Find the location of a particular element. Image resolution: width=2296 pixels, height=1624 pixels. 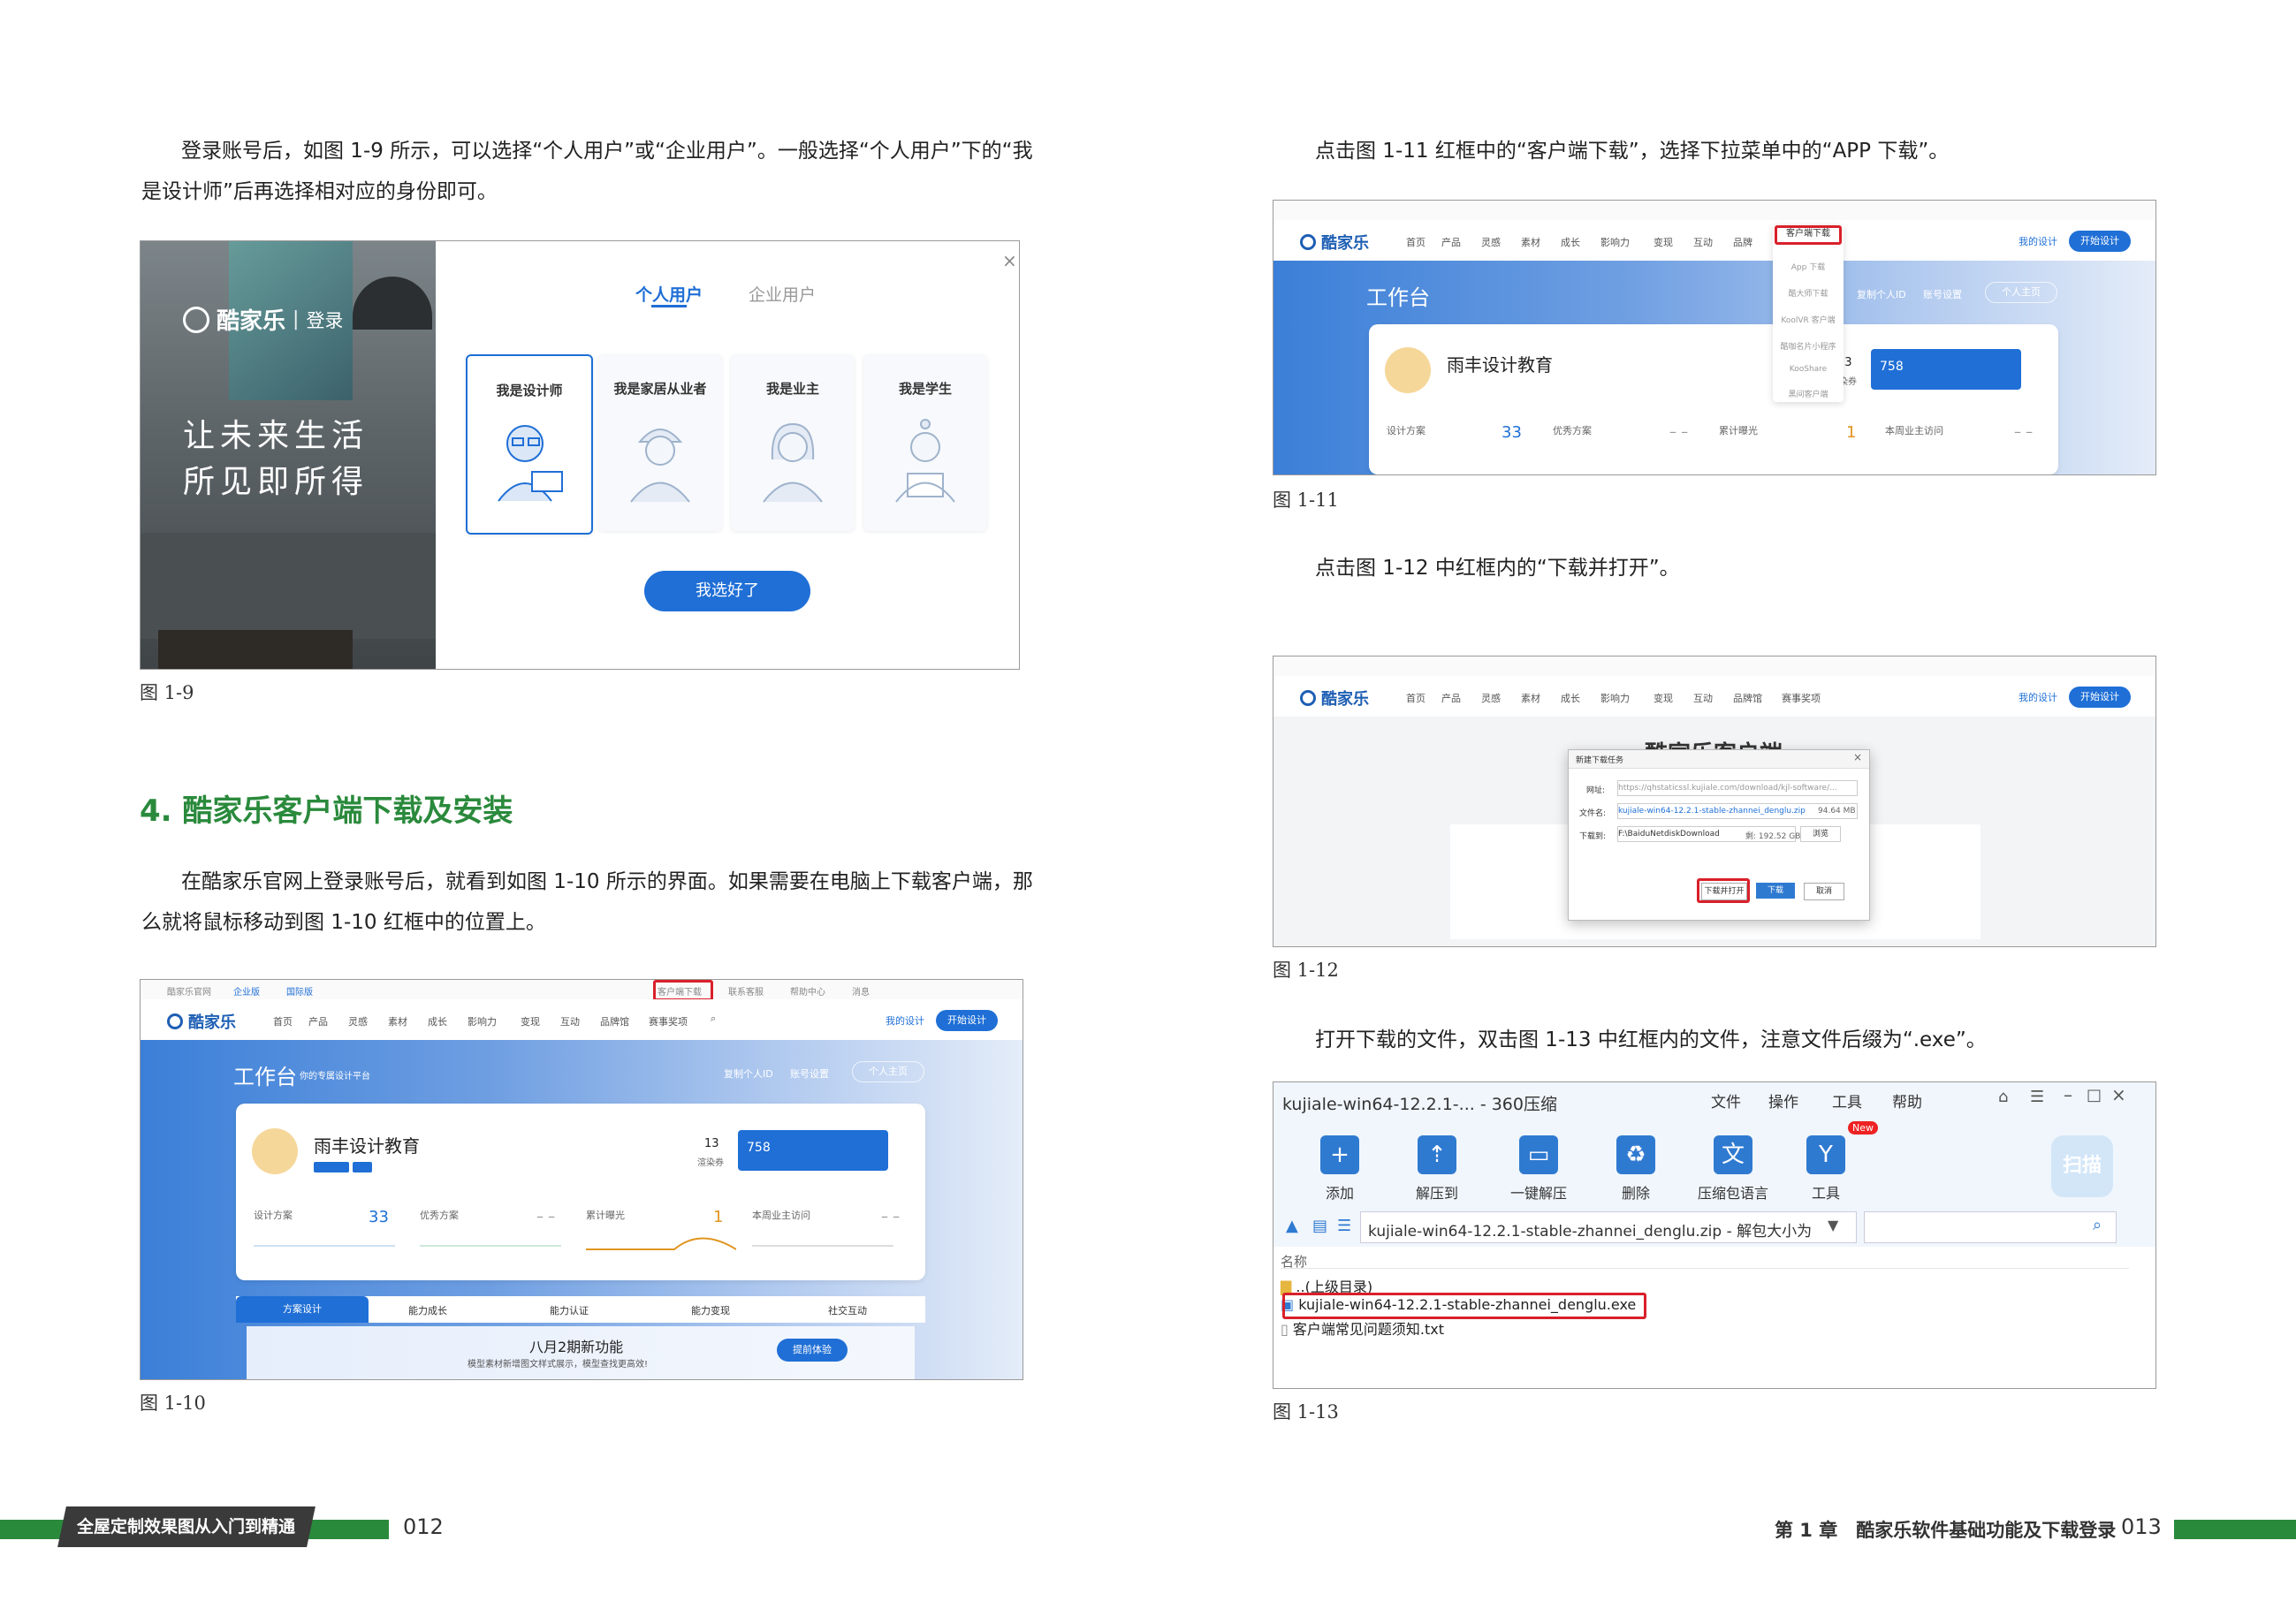

dropdown-item: 黑间客户端 is located at coordinates (1808, 393).